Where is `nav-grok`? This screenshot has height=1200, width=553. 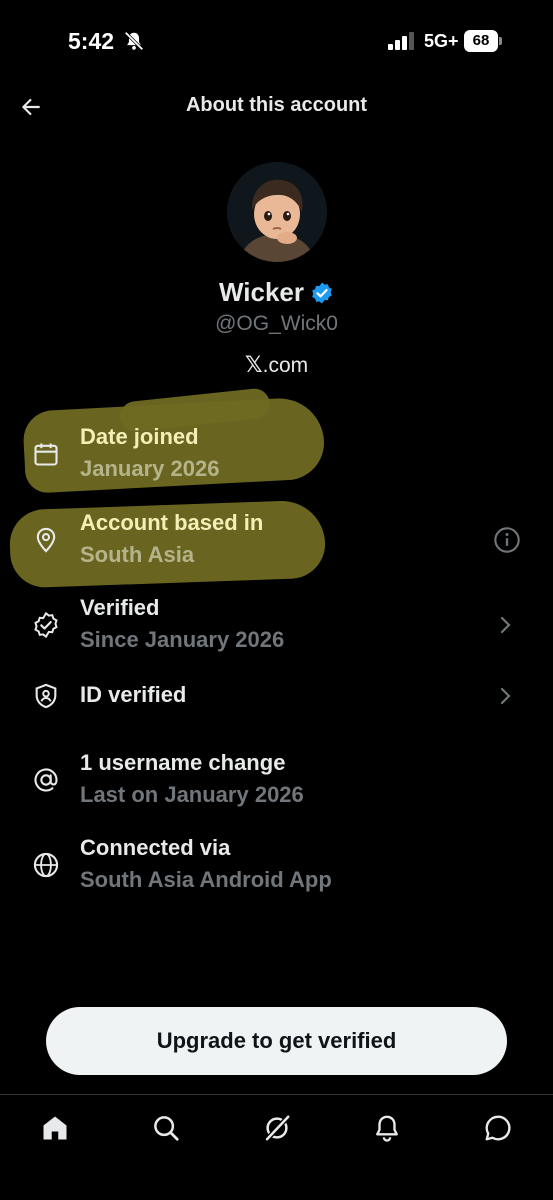 nav-grok is located at coordinates (277, 1128).